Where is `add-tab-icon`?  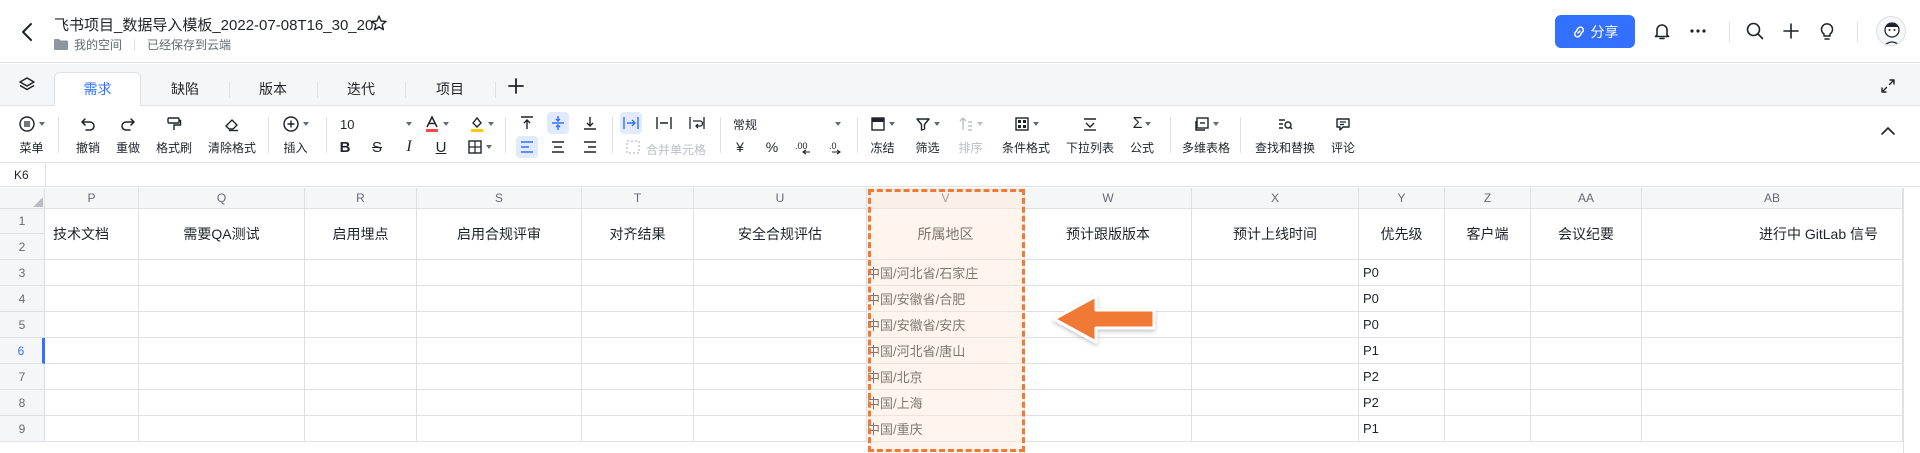 add-tab-icon is located at coordinates (516, 86).